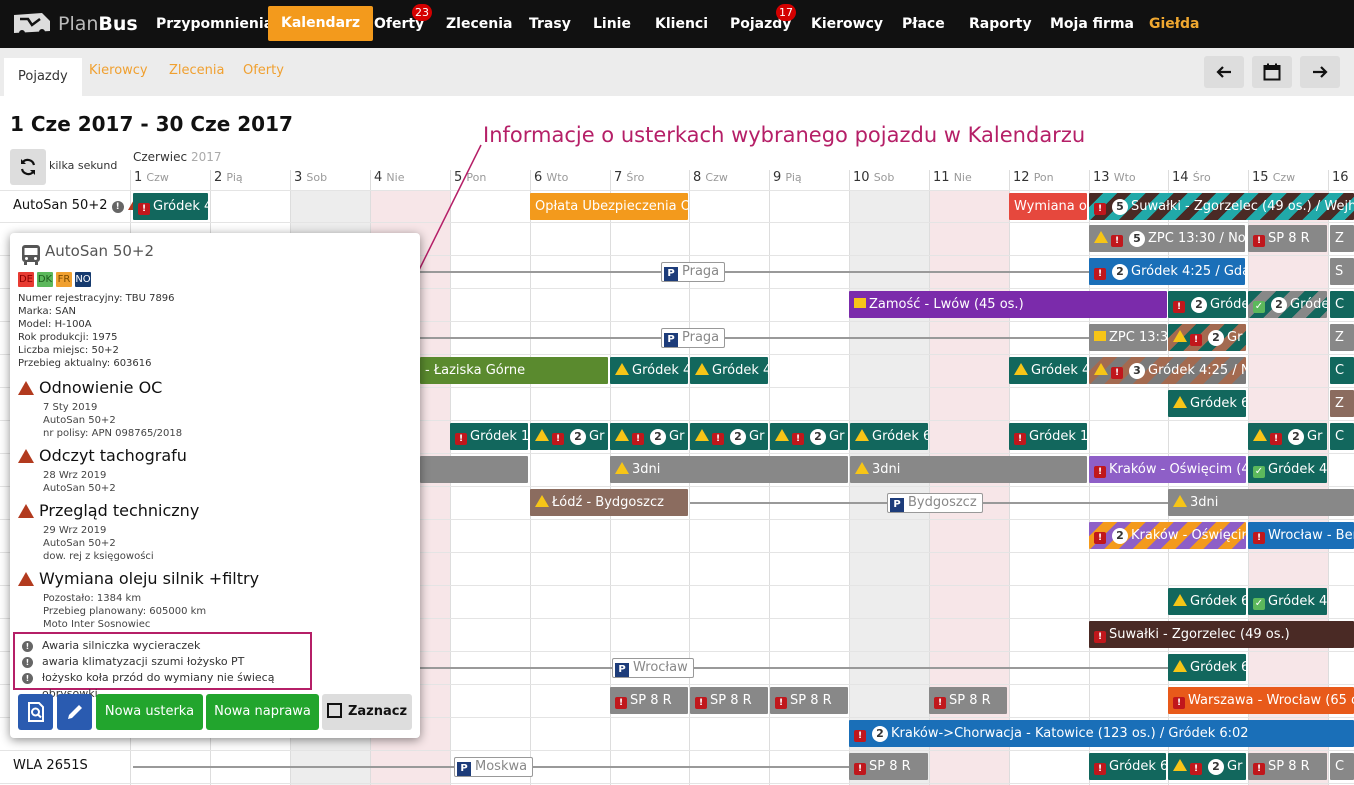 Image resolution: width=1354 pixels, height=785 pixels. Describe the element at coordinates (26, 279) in the screenshot. I see `country-flag-de: DE` at that location.